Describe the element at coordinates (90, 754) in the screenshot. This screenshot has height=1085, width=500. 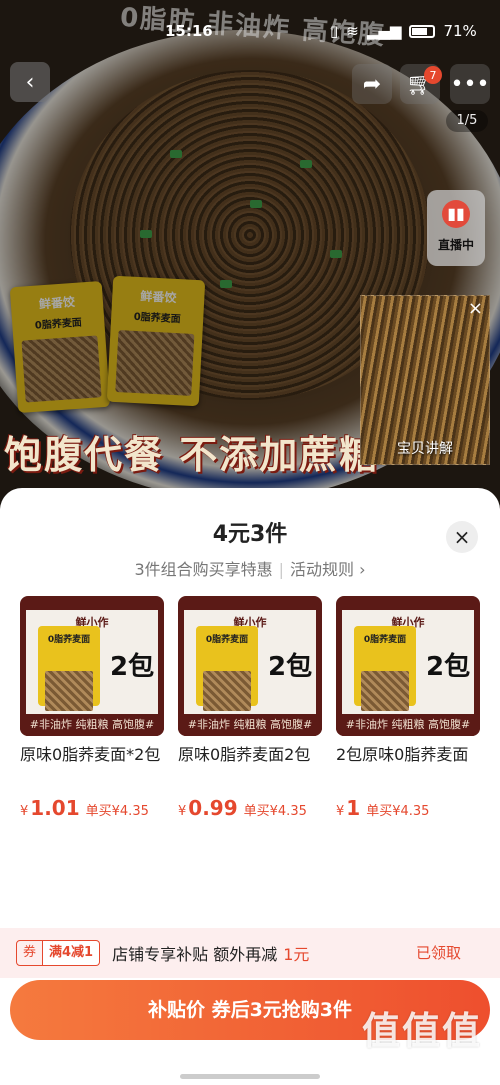
I see `product-name: 原味0脂荞麦面*2包` at that location.